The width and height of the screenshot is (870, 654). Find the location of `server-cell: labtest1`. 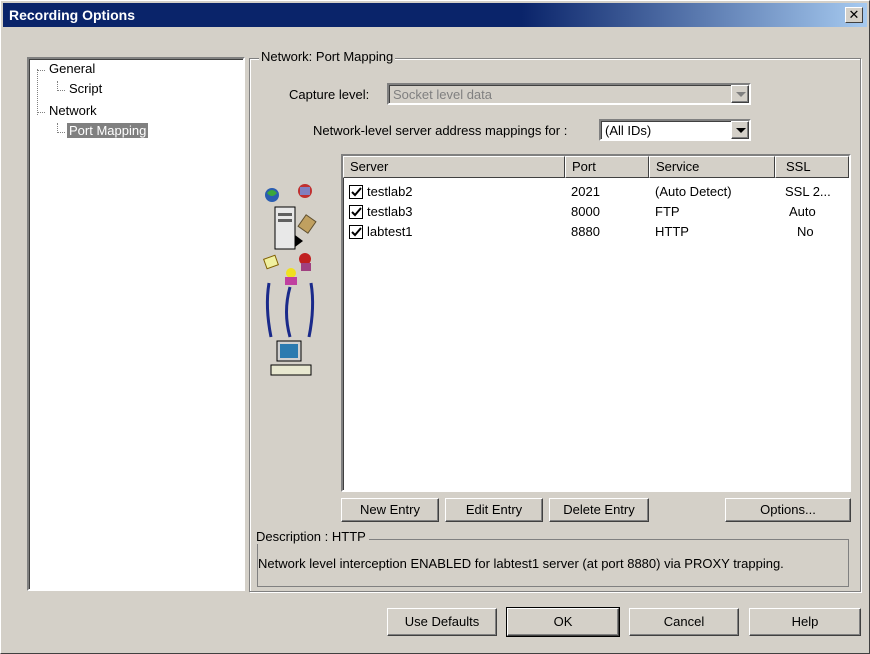

server-cell: labtest1 is located at coordinates (390, 231).